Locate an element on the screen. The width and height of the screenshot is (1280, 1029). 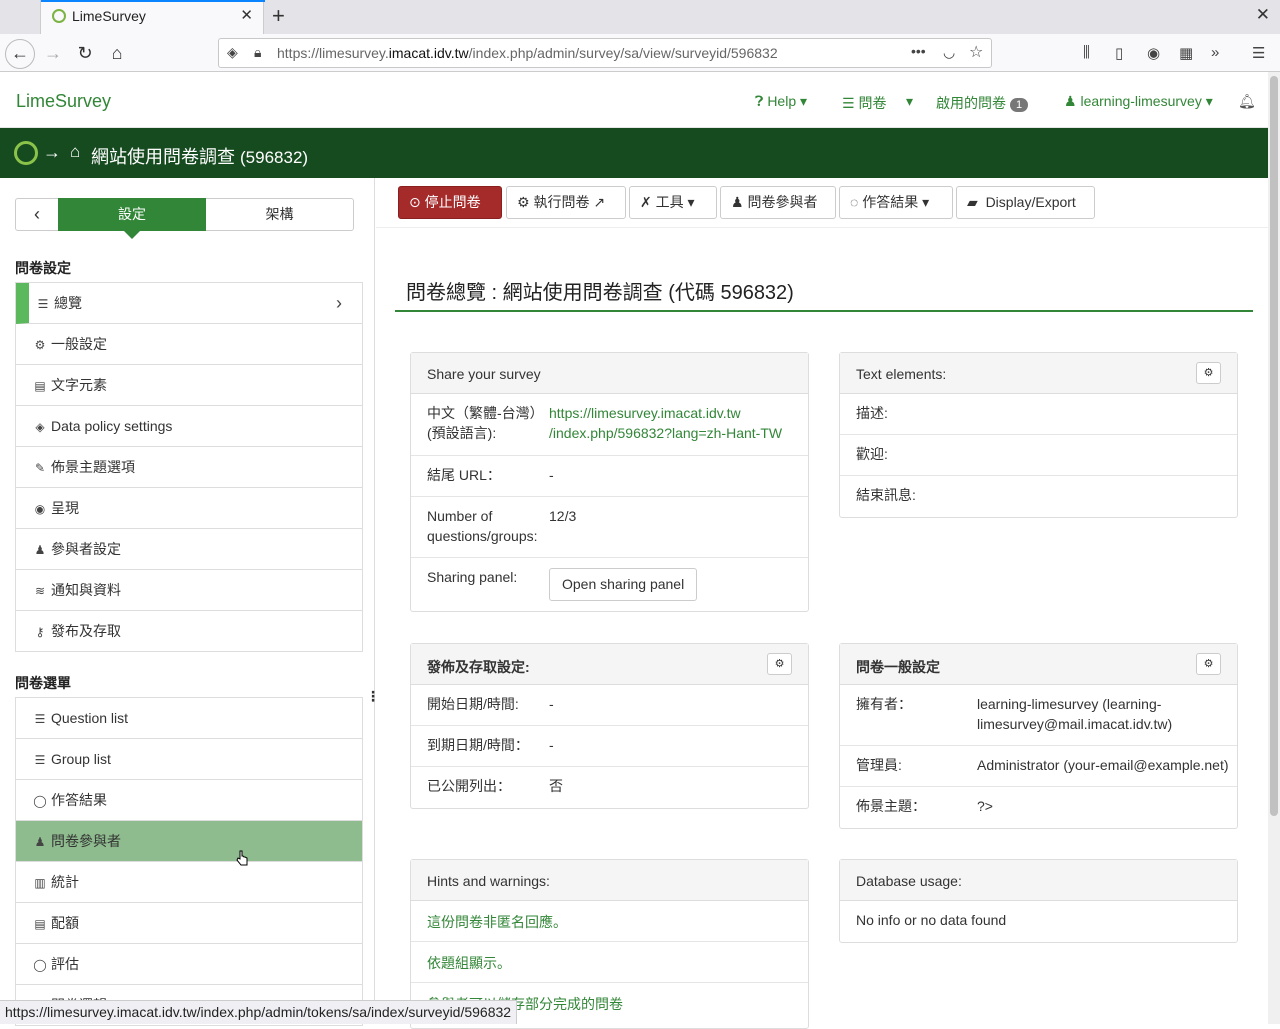
sidebar-item: ☰ Question list is located at coordinates (189, 718).